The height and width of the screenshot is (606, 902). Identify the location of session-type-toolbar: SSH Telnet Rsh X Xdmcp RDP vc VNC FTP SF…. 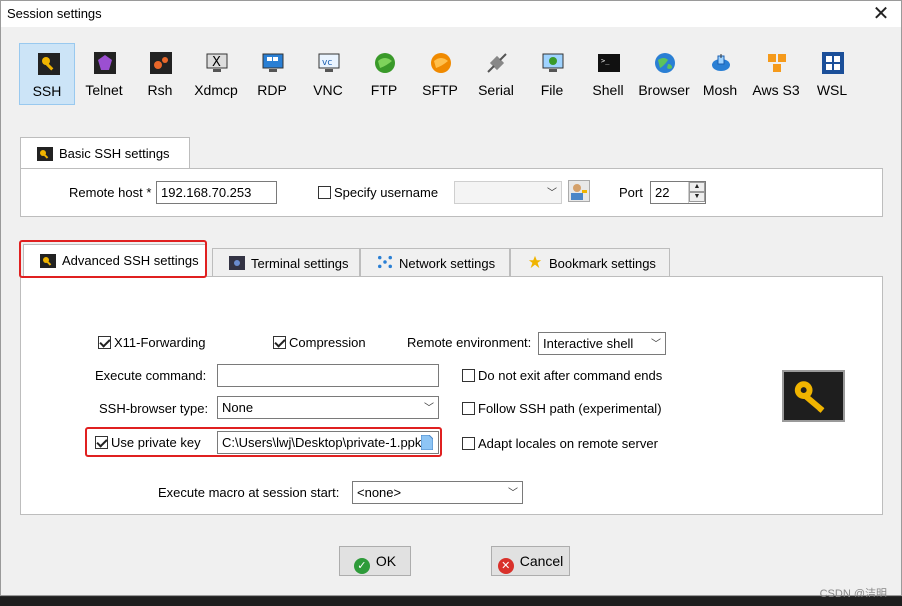
(454, 74).